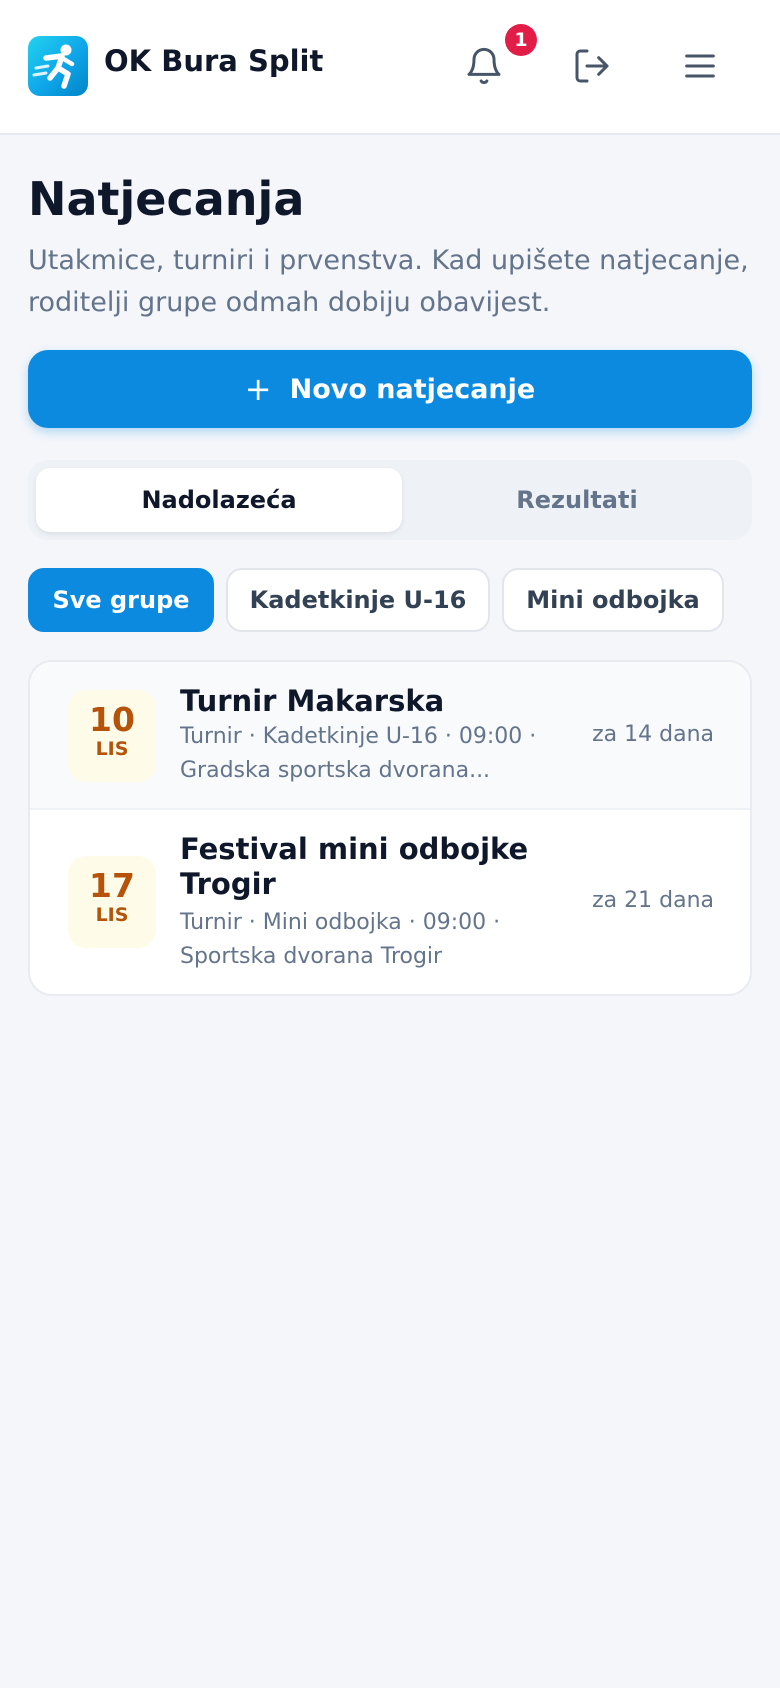 The width and height of the screenshot is (780, 1688). I want to click on club-logo, so click(58, 66).